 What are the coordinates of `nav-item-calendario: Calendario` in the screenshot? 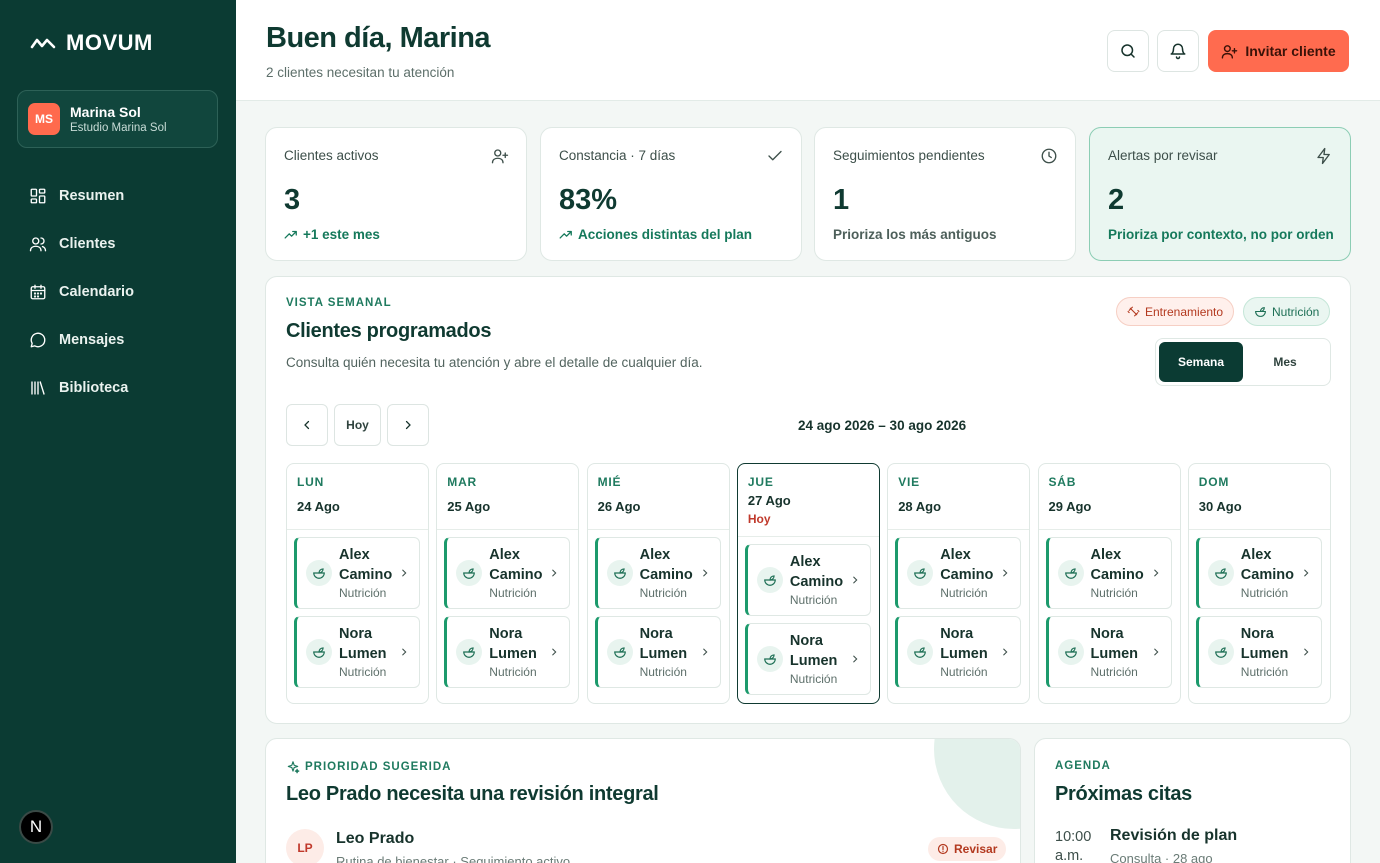 It's located at (118, 292).